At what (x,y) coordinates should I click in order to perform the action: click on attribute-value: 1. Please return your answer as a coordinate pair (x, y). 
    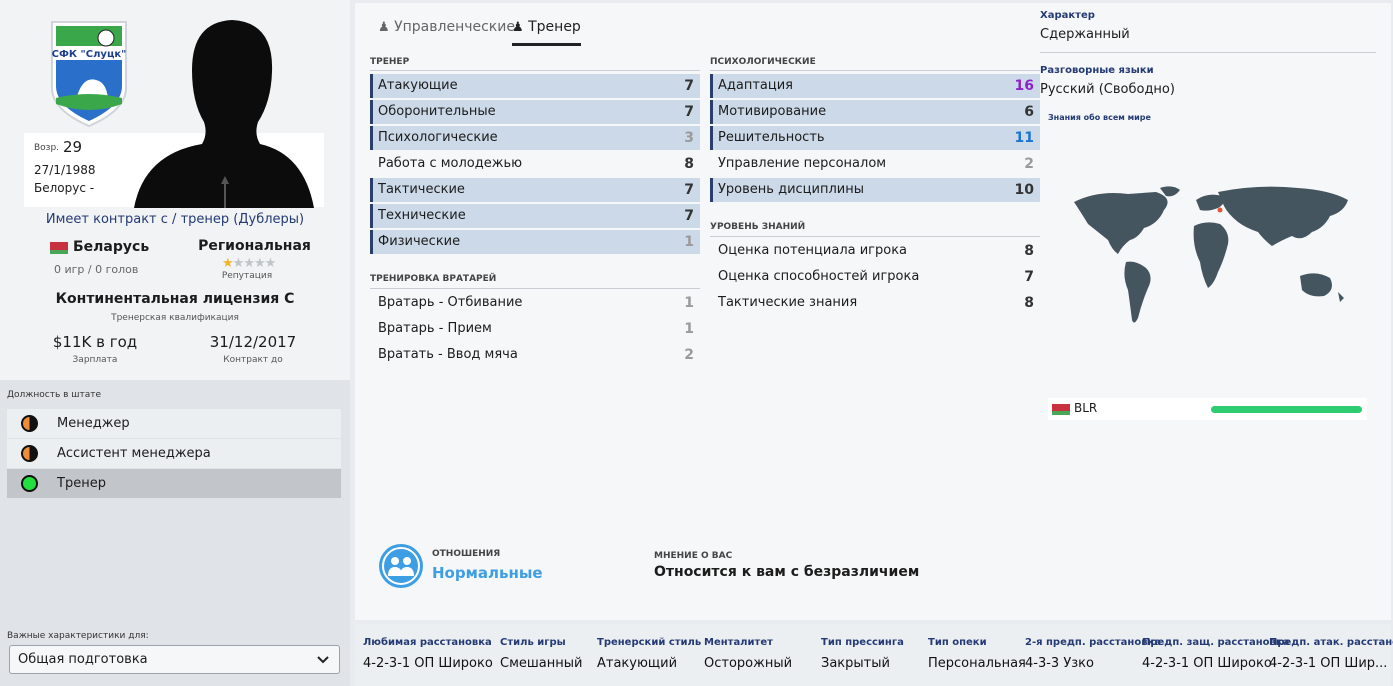
    Looking at the image, I should click on (689, 303).